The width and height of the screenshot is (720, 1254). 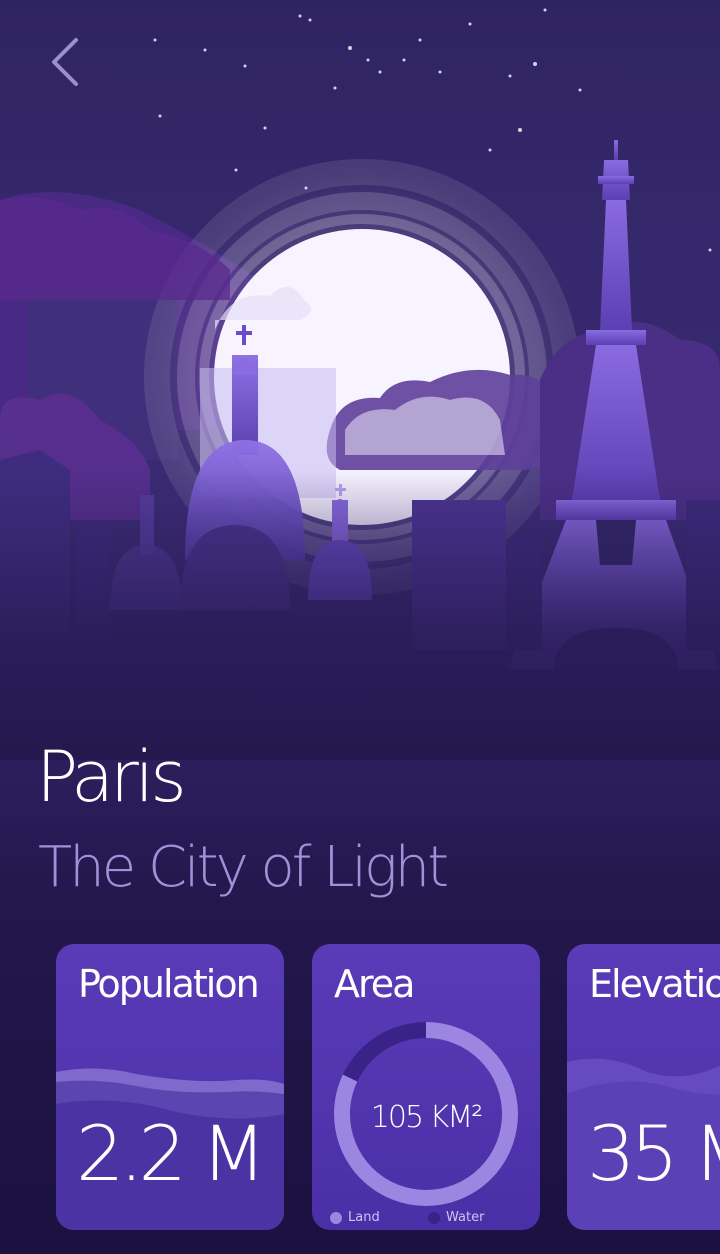 I want to click on legend-water-label: Water, so click(x=465, y=1217).